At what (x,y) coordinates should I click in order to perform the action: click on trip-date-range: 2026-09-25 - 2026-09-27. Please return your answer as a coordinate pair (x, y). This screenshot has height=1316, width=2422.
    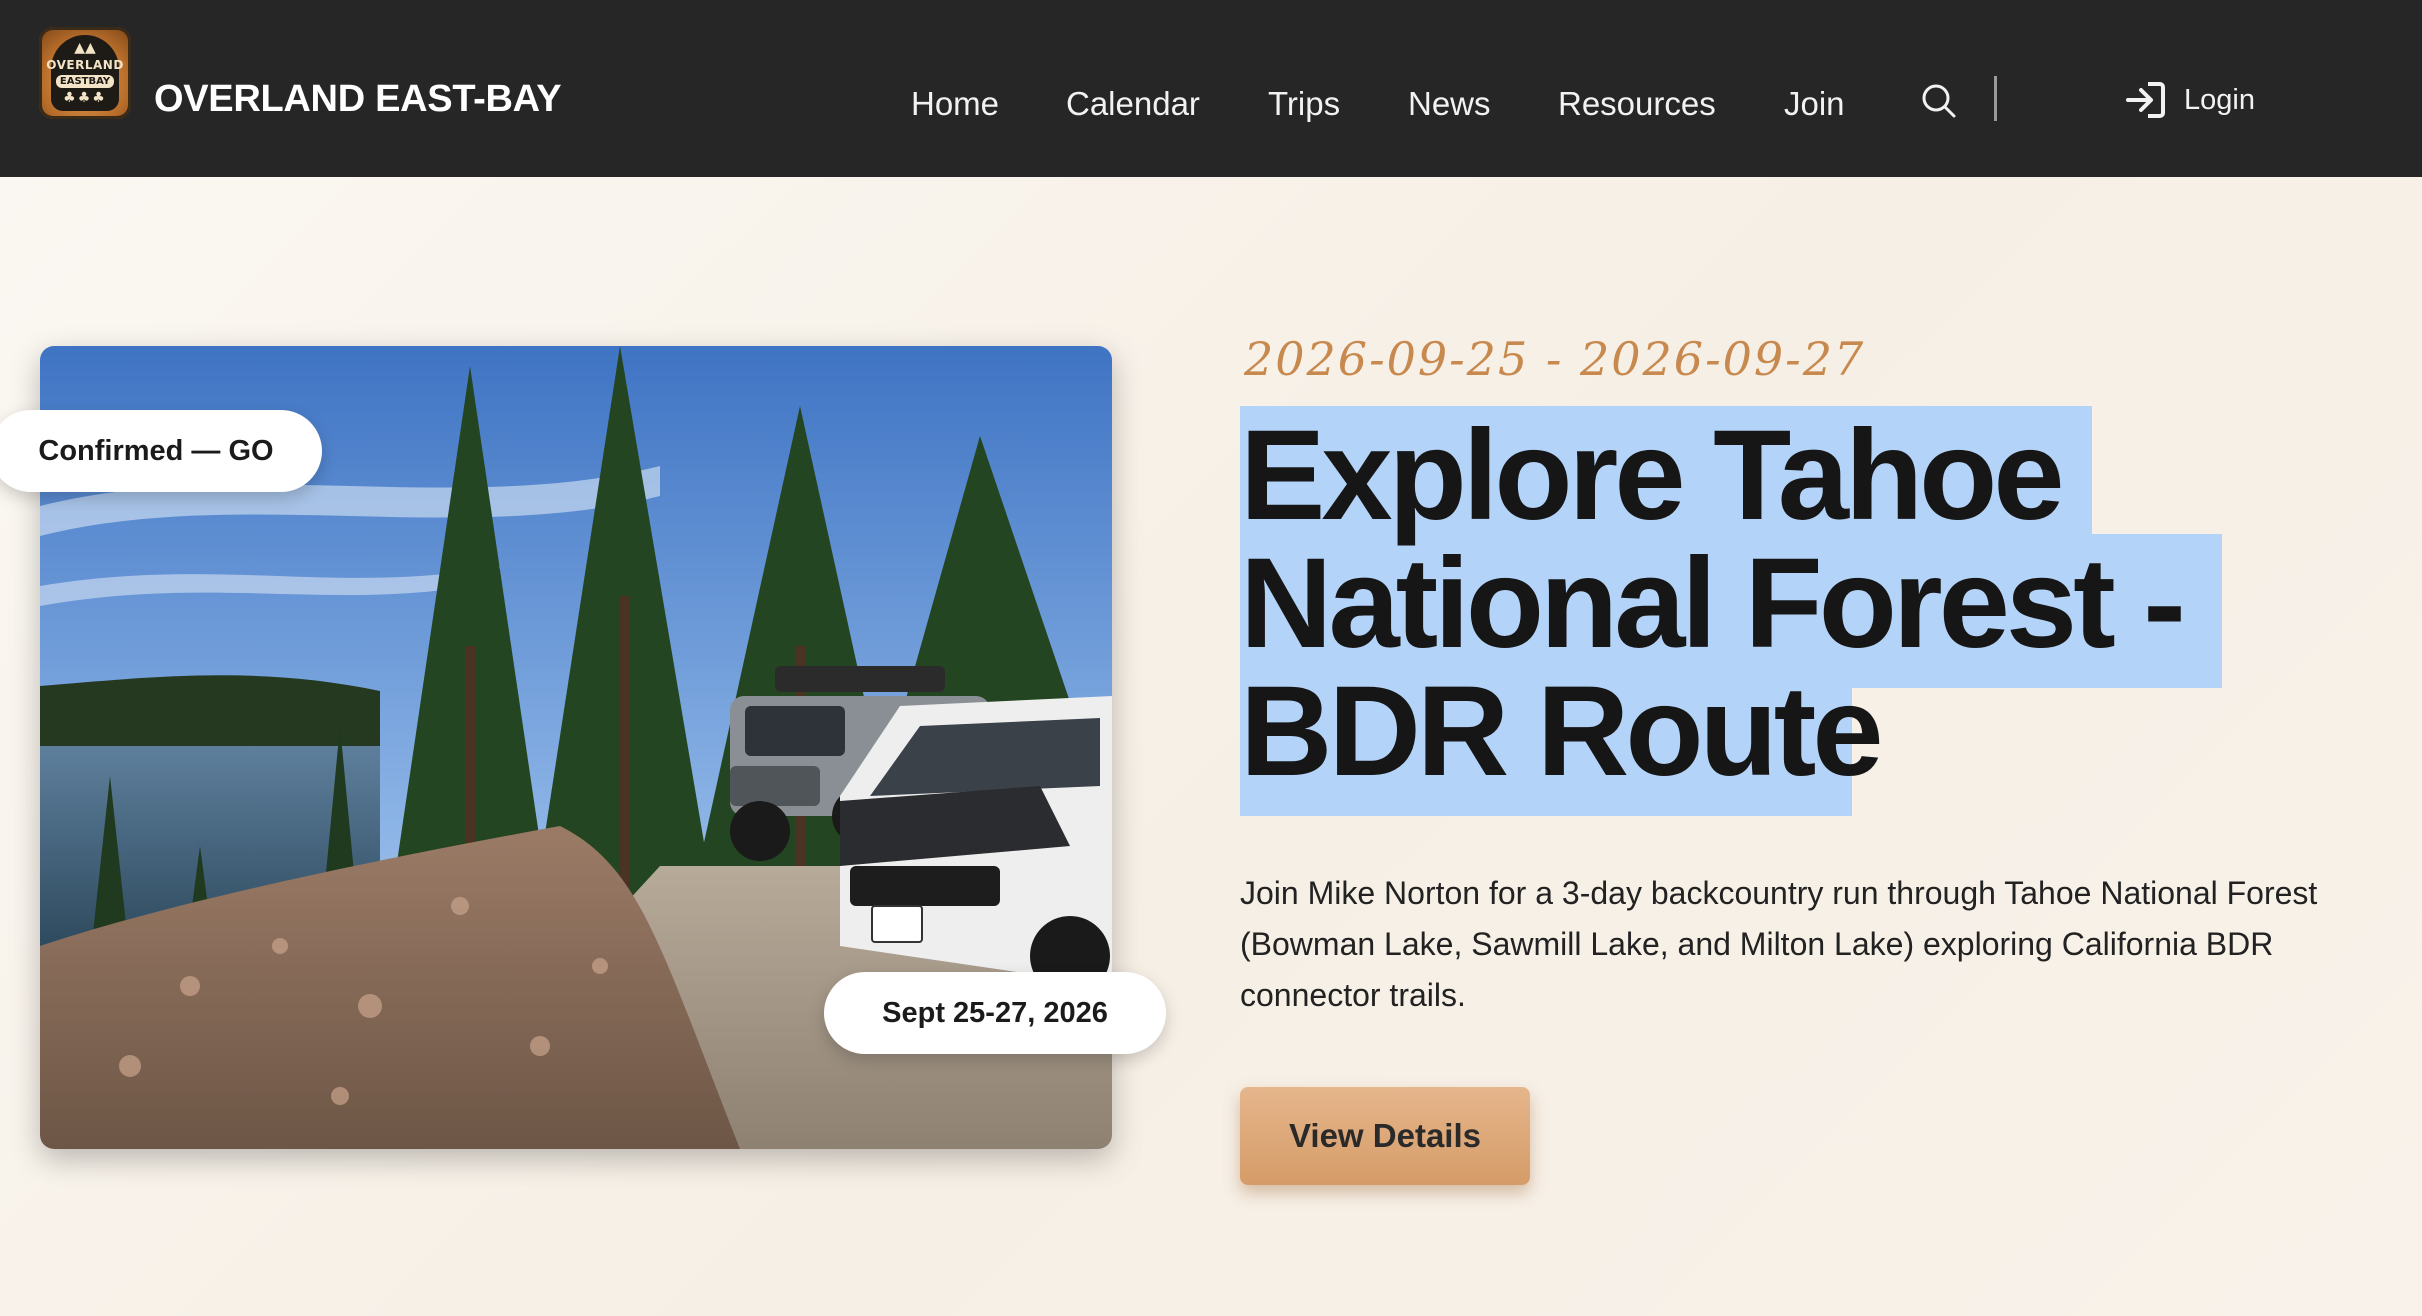
    Looking at the image, I should click on (1555, 359).